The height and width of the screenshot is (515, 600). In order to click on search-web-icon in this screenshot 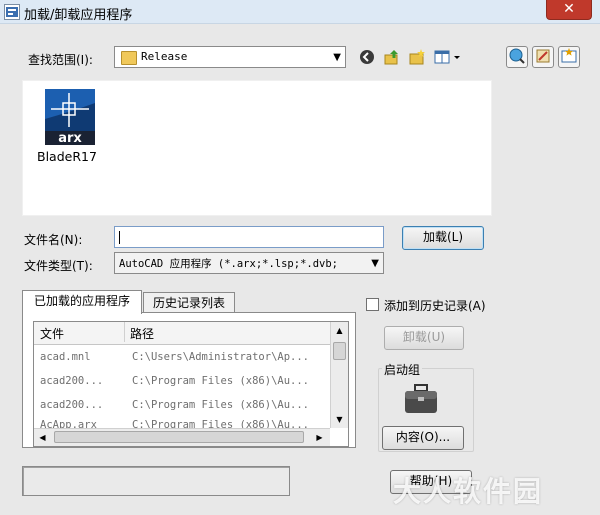, I will do `click(517, 56)`.